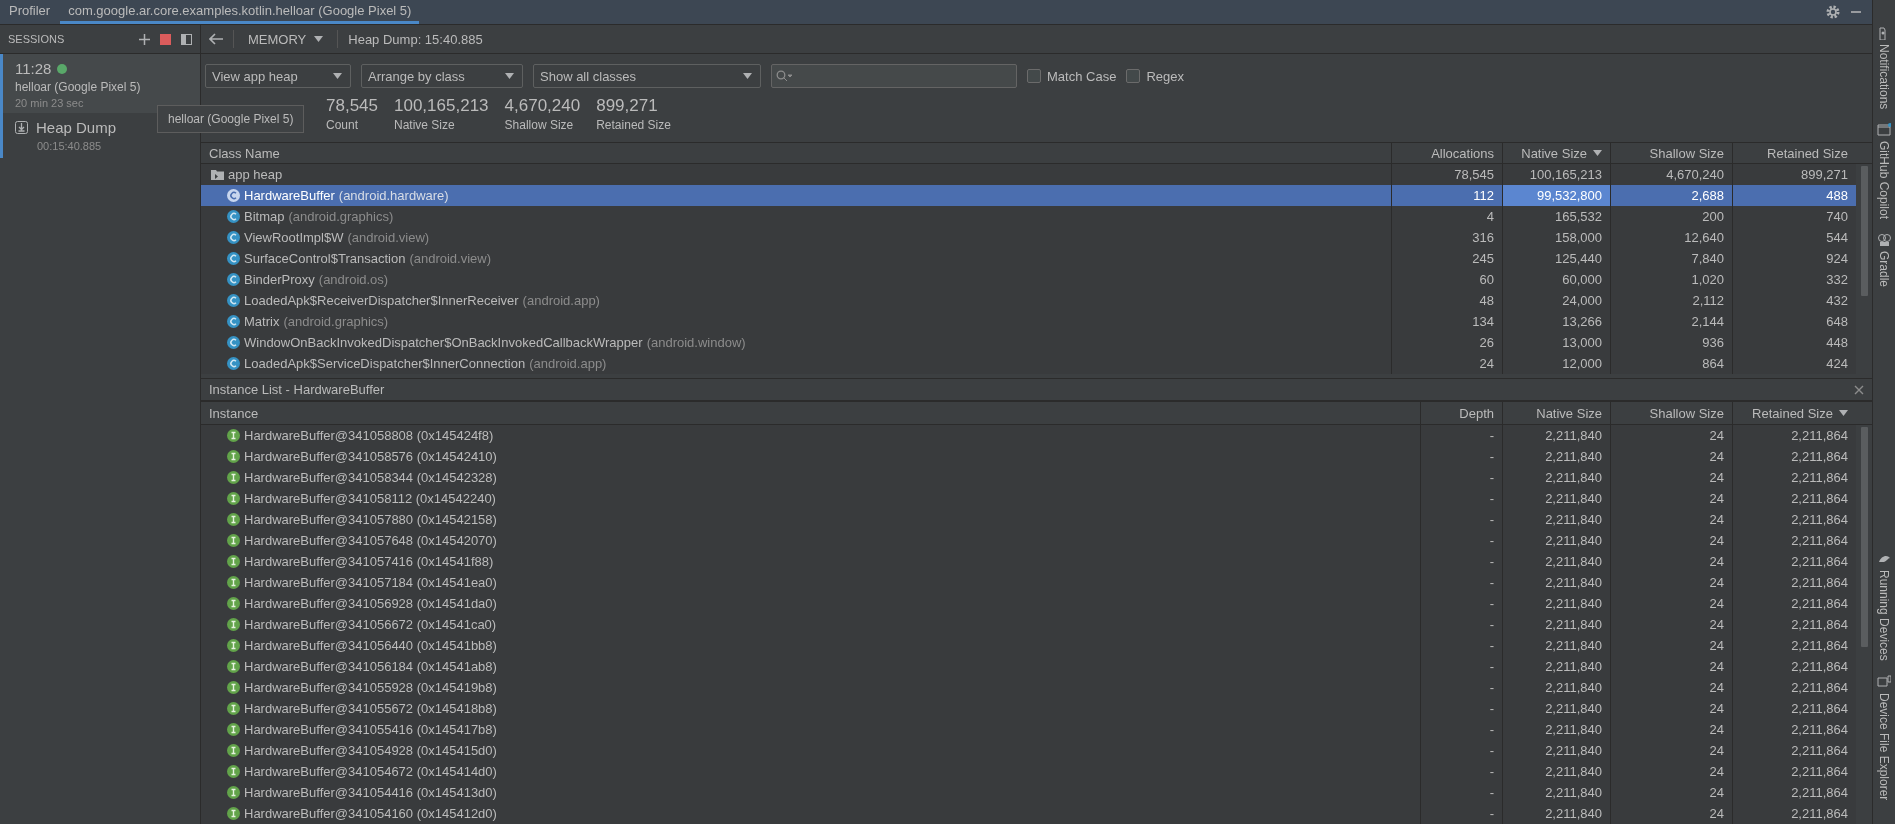  What do you see at coordinates (1884, 68) in the screenshot?
I see `tool-window-button: Notifications` at bounding box center [1884, 68].